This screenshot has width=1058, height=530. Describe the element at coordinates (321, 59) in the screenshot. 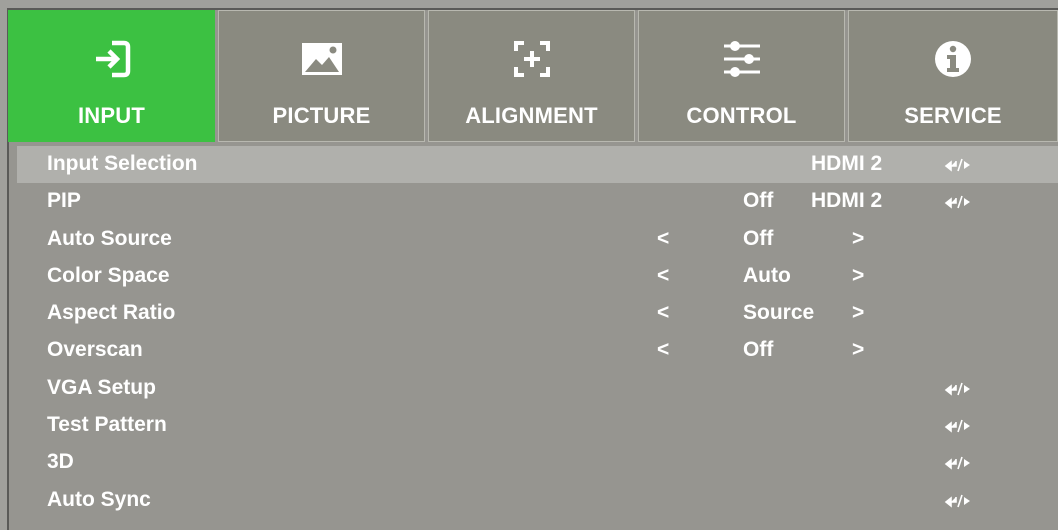

I see `picture-icon` at that location.